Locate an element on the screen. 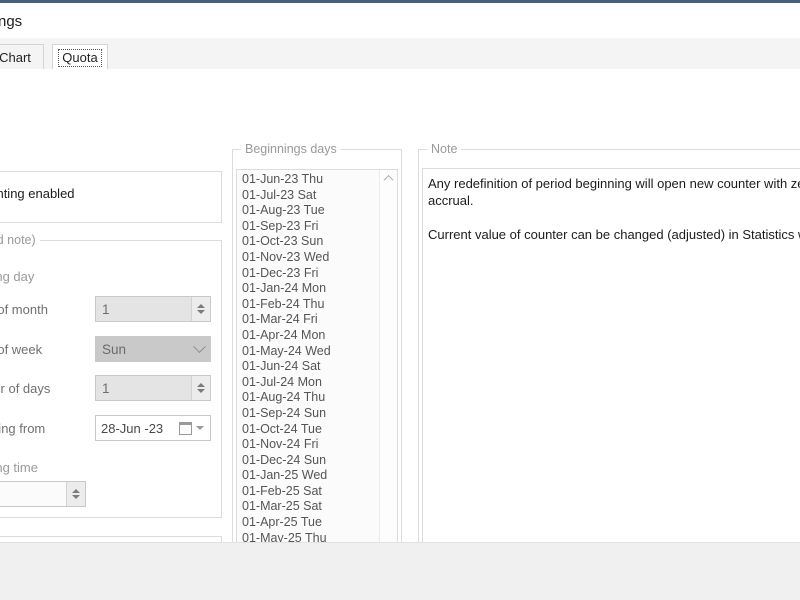  tab-strip: Chart Quota is located at coordinates (400, 54).